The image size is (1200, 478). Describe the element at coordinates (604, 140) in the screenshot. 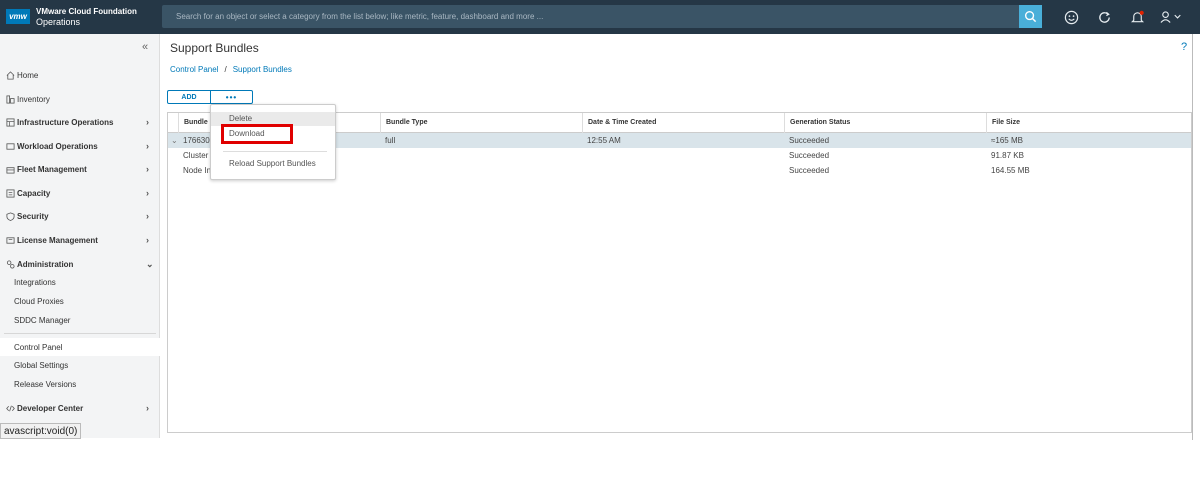

I see `cell-date-created: 12:55 AM` at that location.